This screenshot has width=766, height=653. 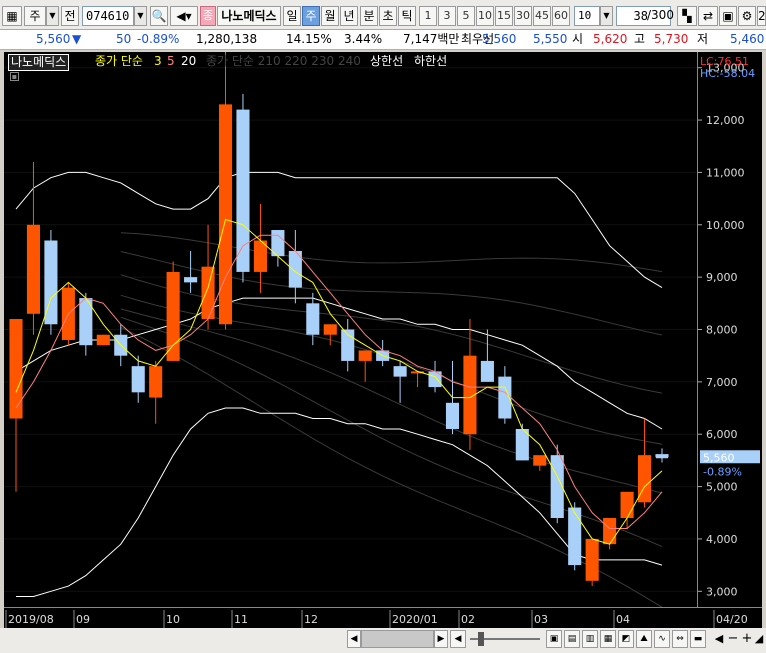 What do you see at coordinates (587, 16) in the screenshot?
I see `count-input: 10` at bounding box center [587, 16].